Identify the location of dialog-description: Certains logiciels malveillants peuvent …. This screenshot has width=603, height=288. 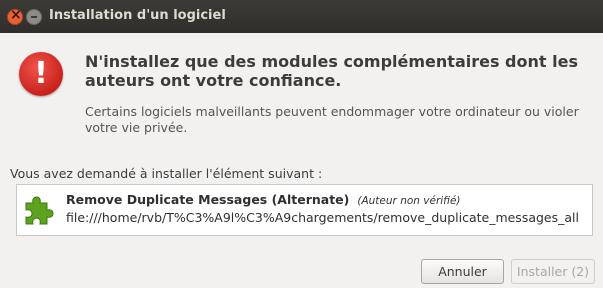
(332, 119).